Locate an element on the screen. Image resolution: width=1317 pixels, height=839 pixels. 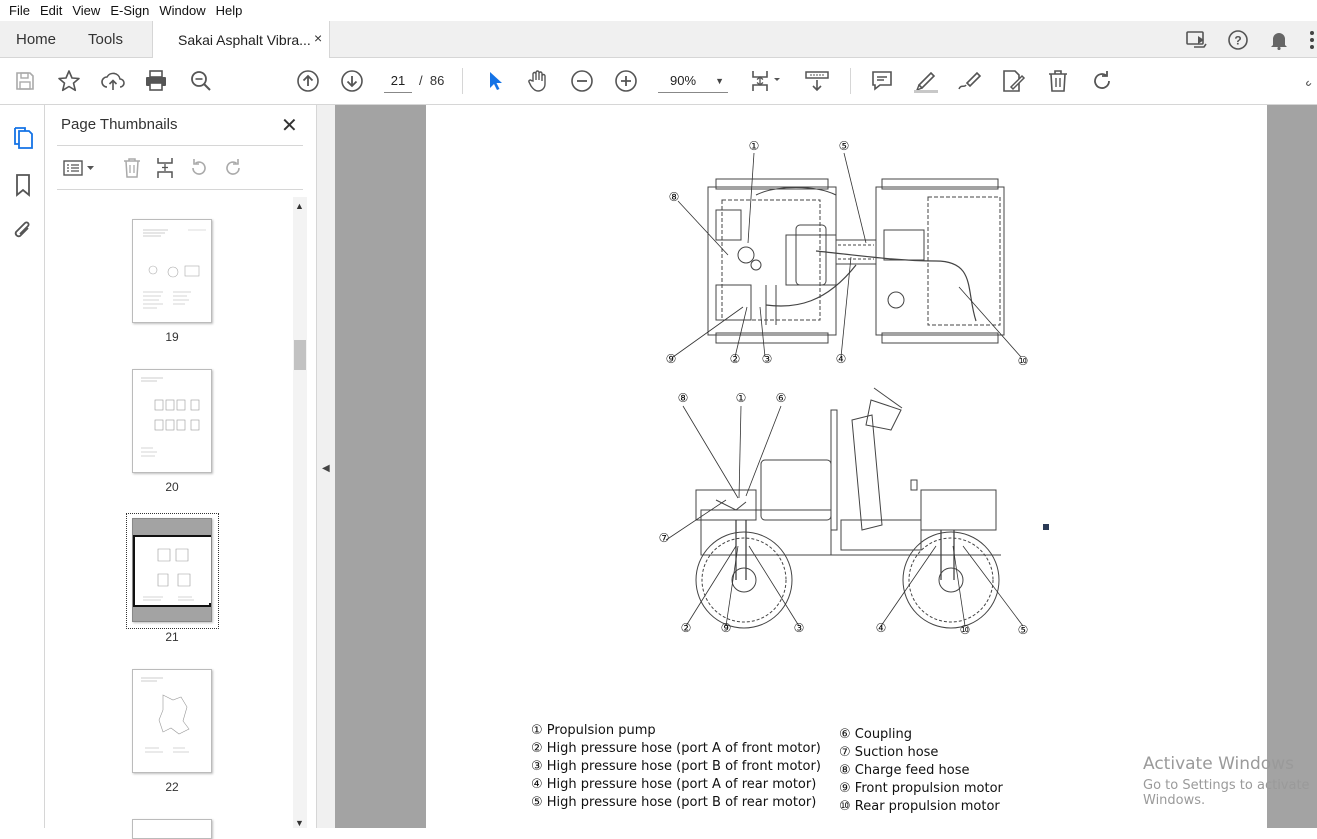
hydraulic-top-view-diagram: ① ⑤ ⑧ ⑨ ② ③ ④ ⑩ is located at coordinates (847, 253).